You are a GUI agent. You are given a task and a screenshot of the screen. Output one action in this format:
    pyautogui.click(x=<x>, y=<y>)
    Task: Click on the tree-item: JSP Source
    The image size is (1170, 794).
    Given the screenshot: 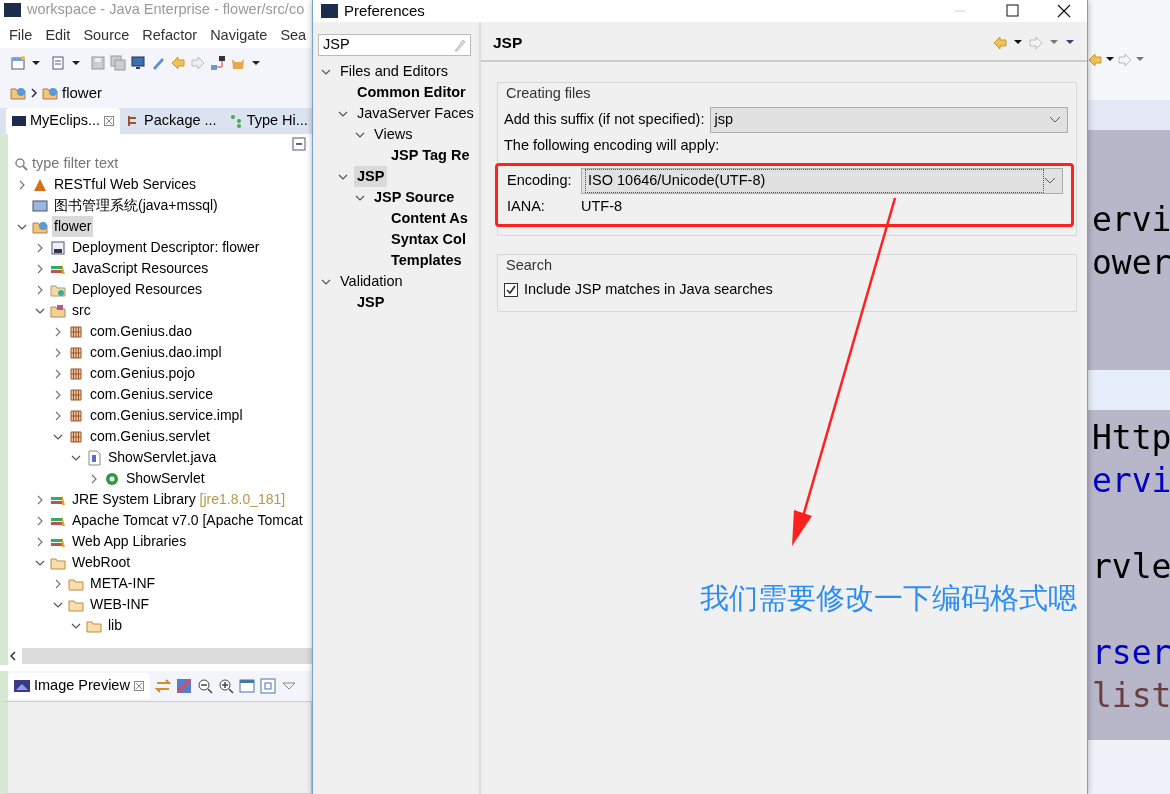 What is the action you would take?
    pyautogui.click(x=414, y=197)
    